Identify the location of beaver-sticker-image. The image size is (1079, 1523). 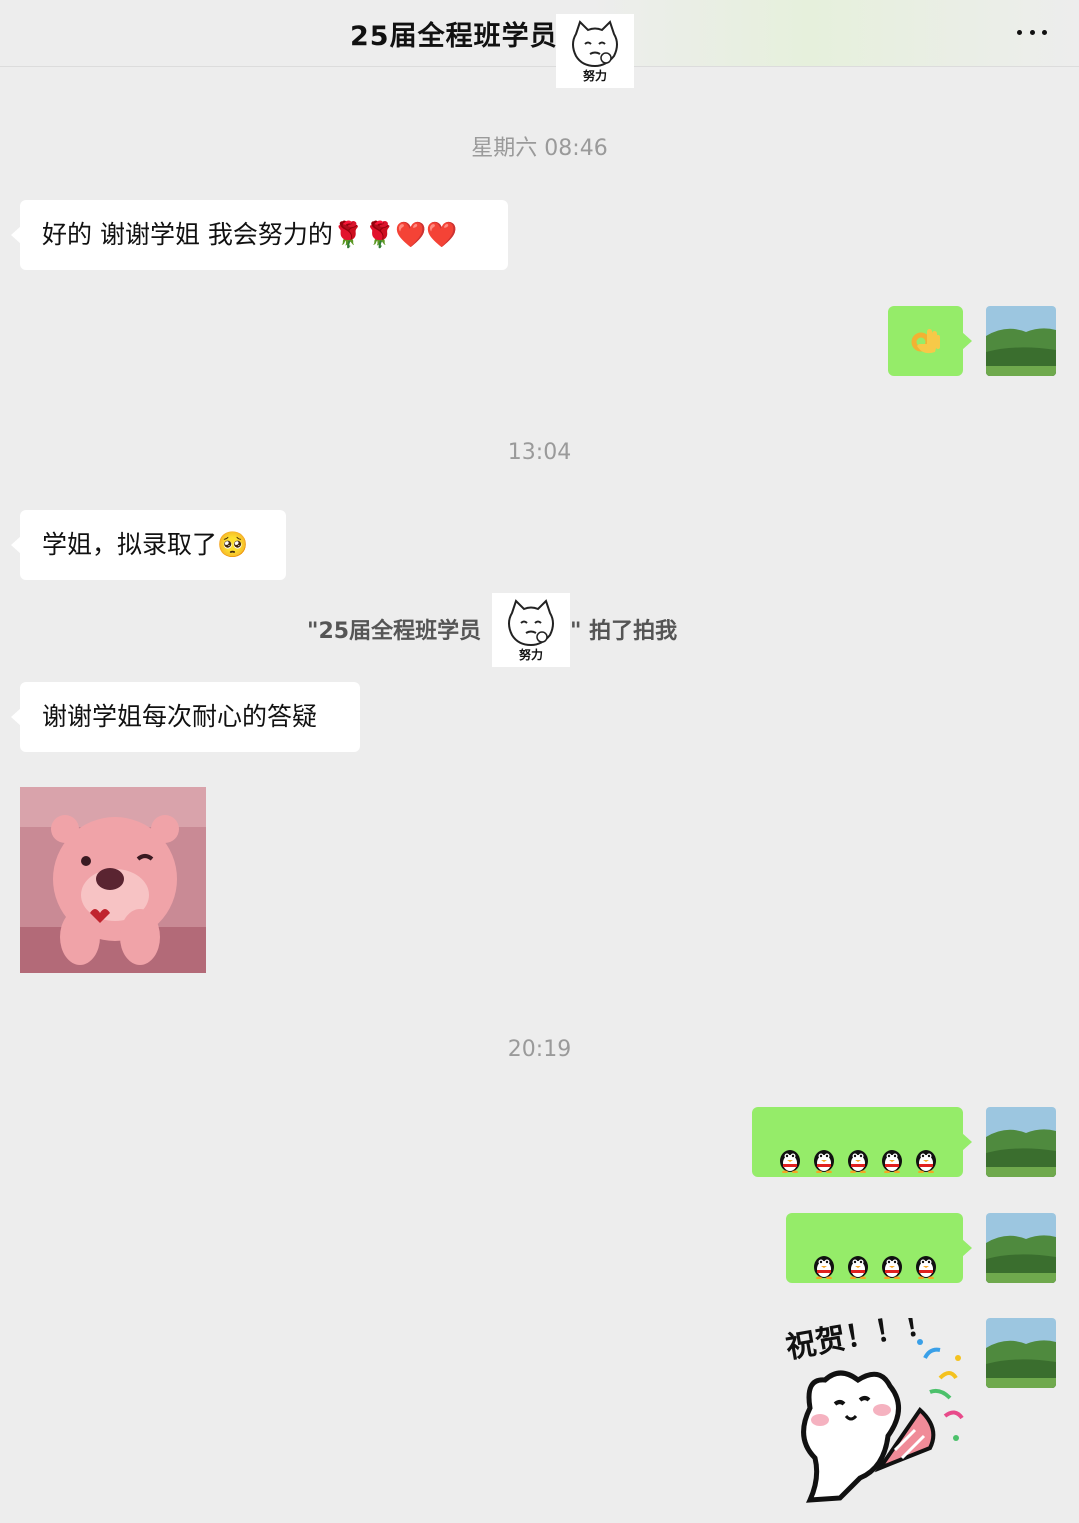
(113, 880).